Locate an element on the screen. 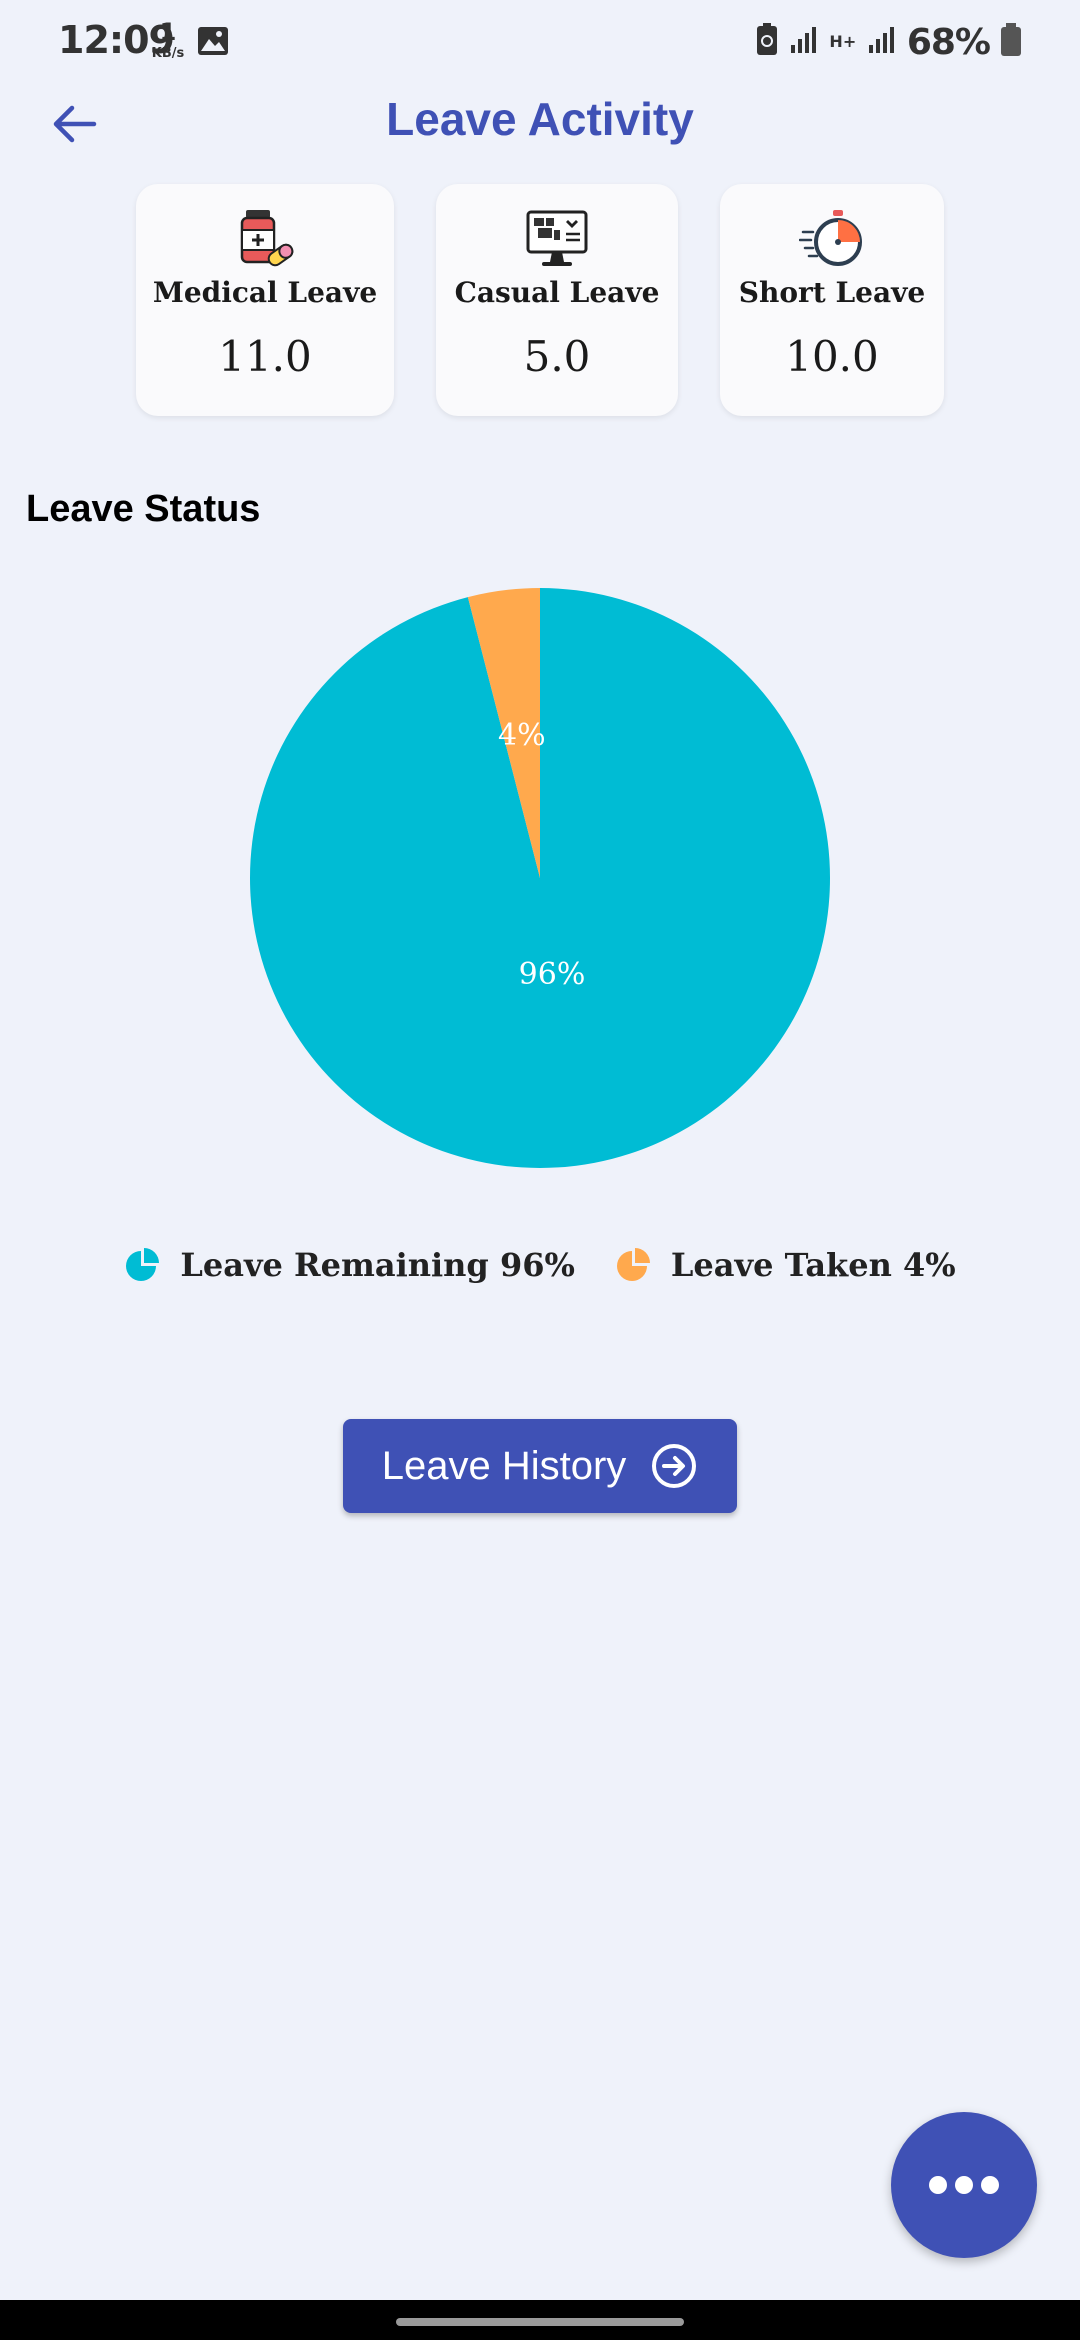  status-indicators: H+ 68% is located at coordinates (888, 42).